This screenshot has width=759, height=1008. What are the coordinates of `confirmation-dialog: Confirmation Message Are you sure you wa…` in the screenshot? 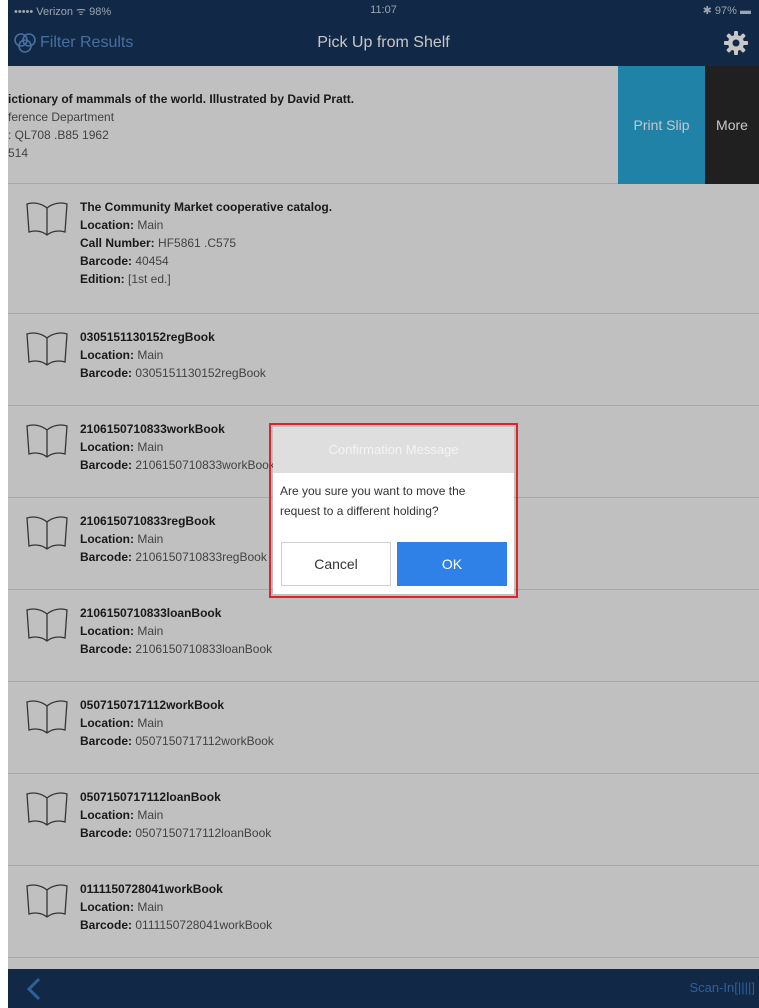 It's located at (393, 510).